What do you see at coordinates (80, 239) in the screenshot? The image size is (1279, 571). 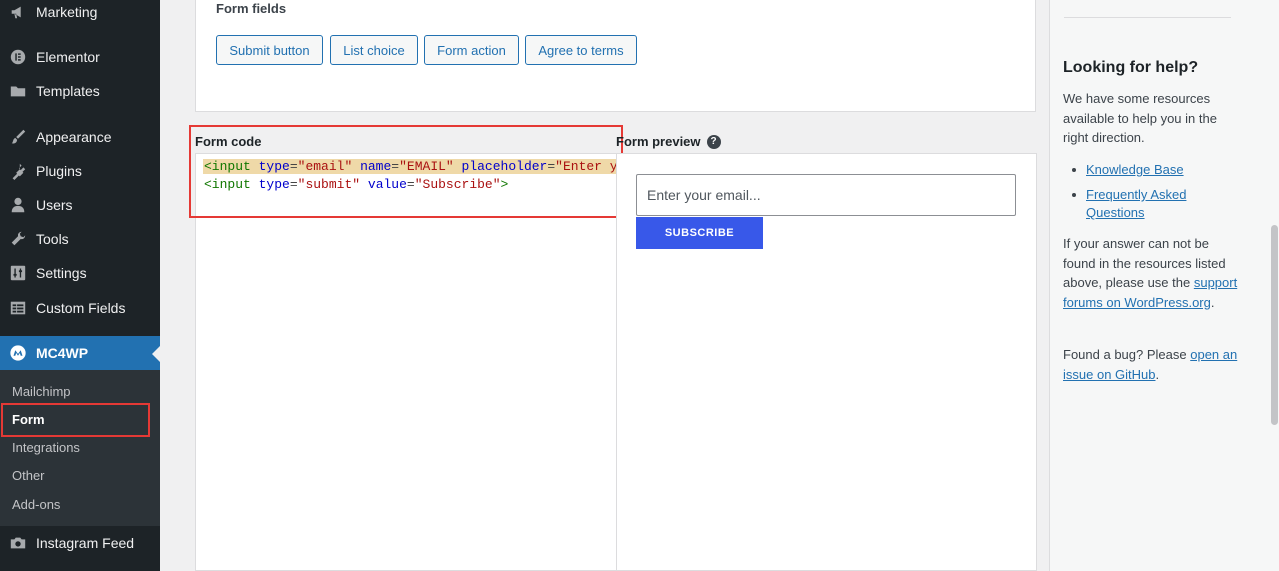 I see `sidebar-item-tools: Tools` at bounding box center [80, 239].